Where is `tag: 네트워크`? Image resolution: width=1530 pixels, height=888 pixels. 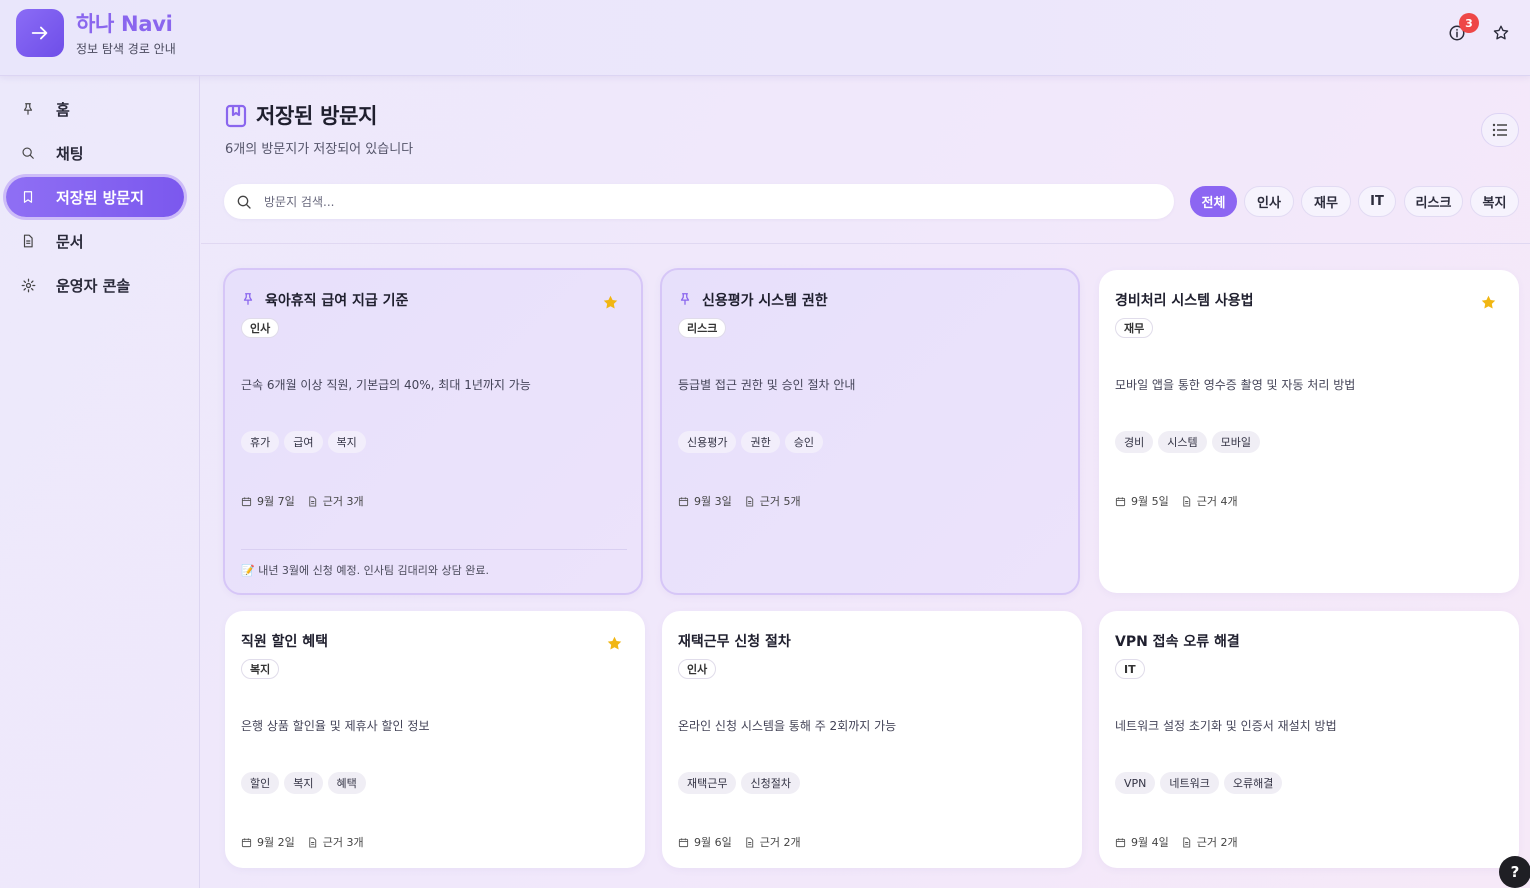 tag: 네트워크 is located at coordinates (1189, 783).